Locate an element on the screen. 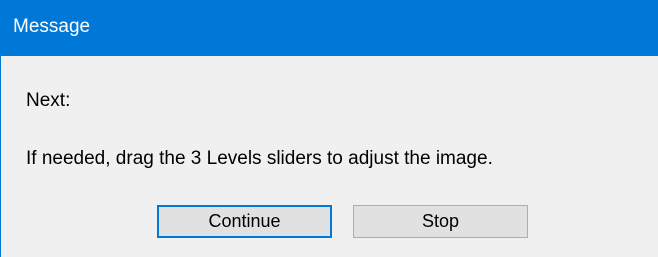 The image size is (658, 257). message-heading: Next: is located at coordinates (48, 100).